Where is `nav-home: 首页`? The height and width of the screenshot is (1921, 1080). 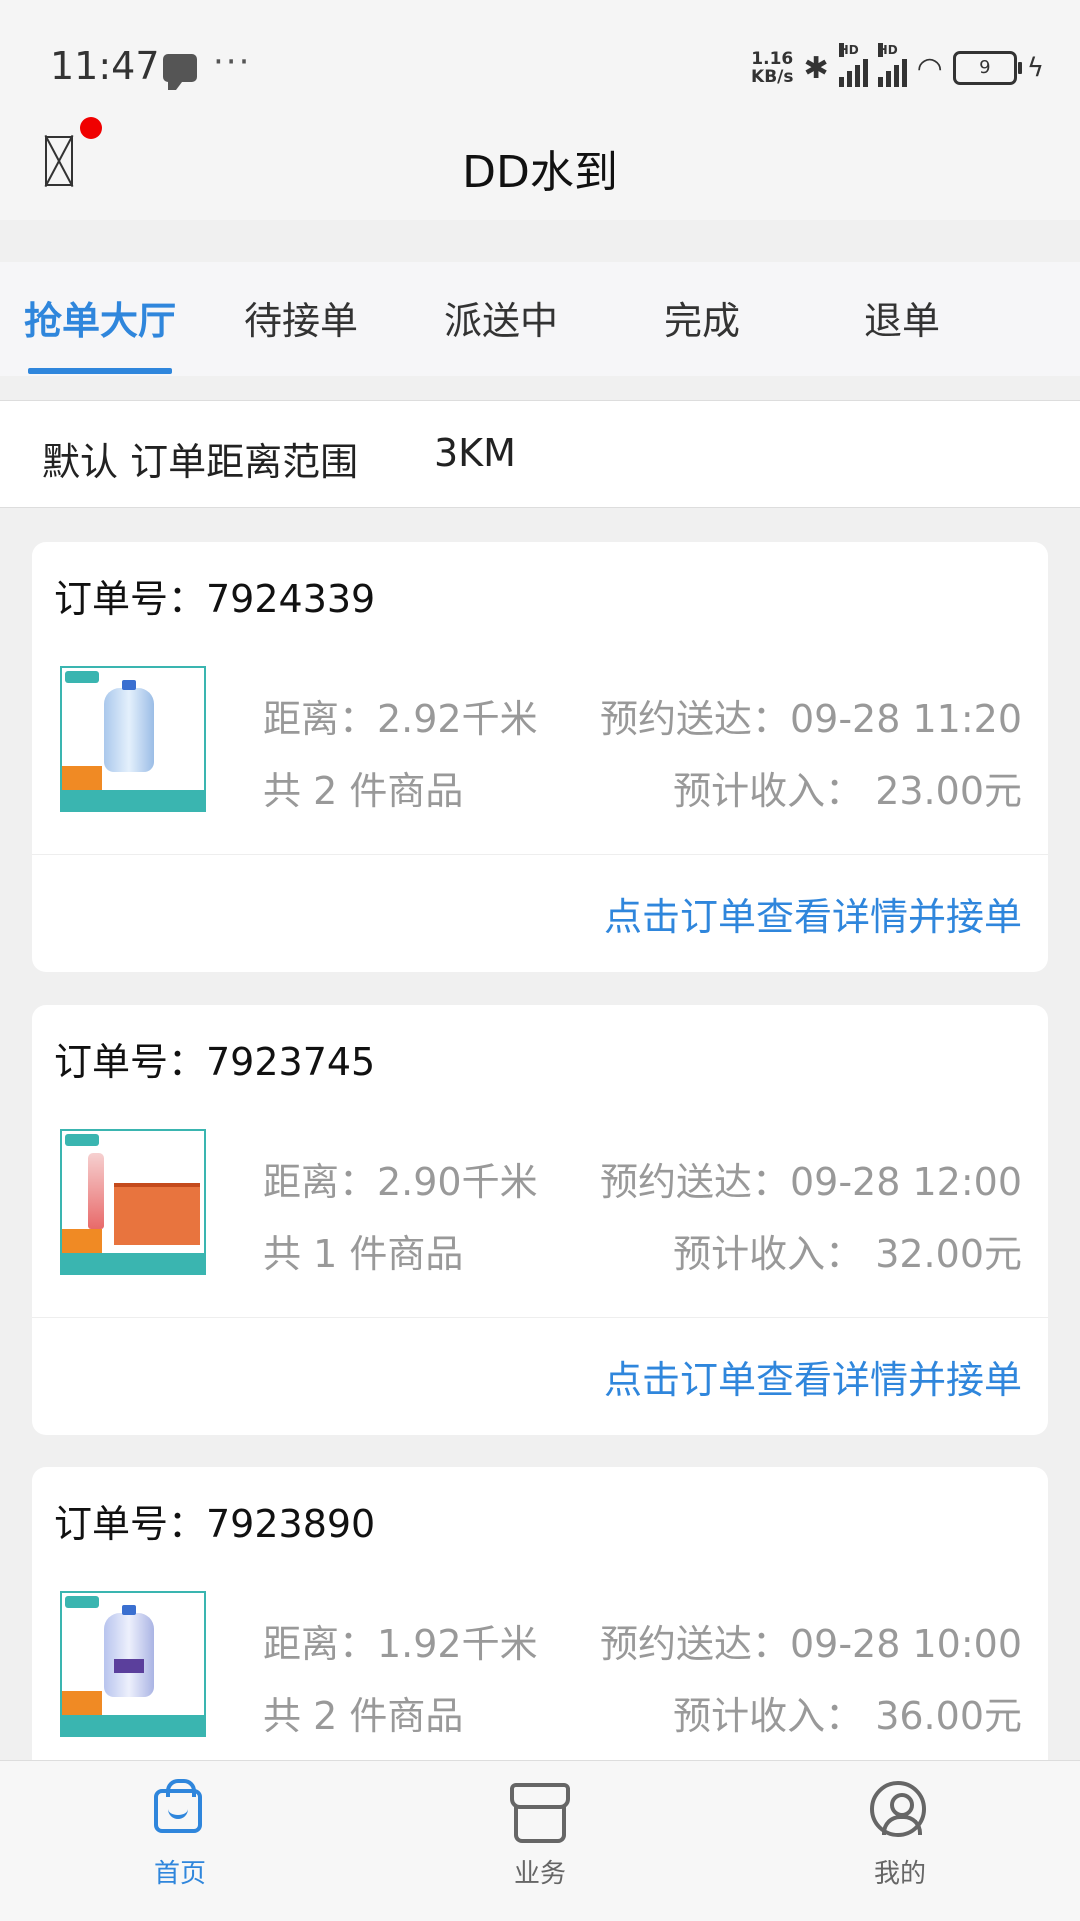
nav-home: 首页 is located at coordinates (180, 1832).